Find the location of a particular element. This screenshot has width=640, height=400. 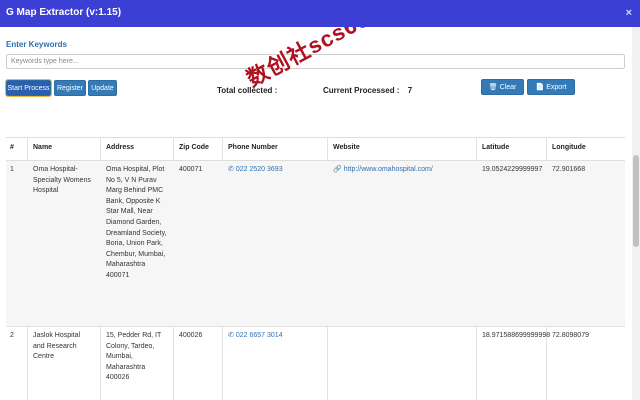

export-csv-button: 📄 Export CSV is located at coordinates (551, 93).